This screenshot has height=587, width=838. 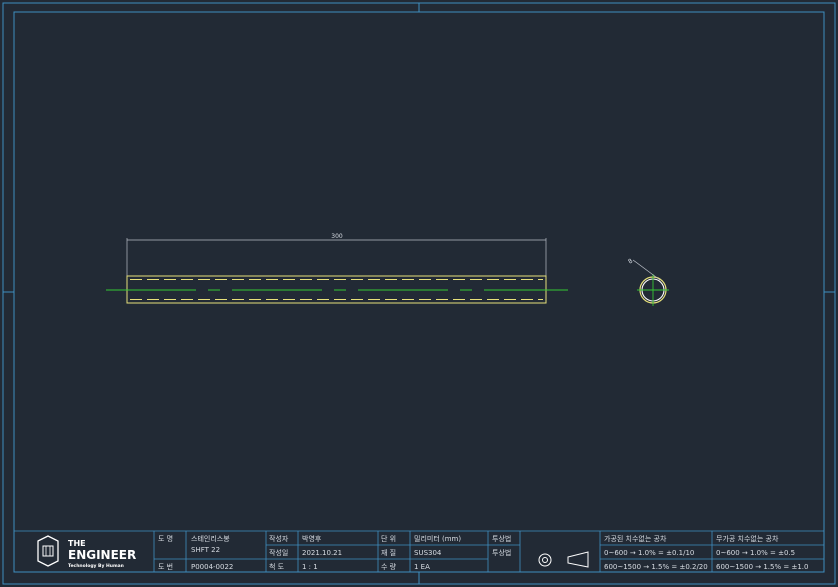 What do you see at coordinates (212, 567) in the screenshot?
I see `value-drawing-no: P0004-0022` at bounding box center [212, 567].